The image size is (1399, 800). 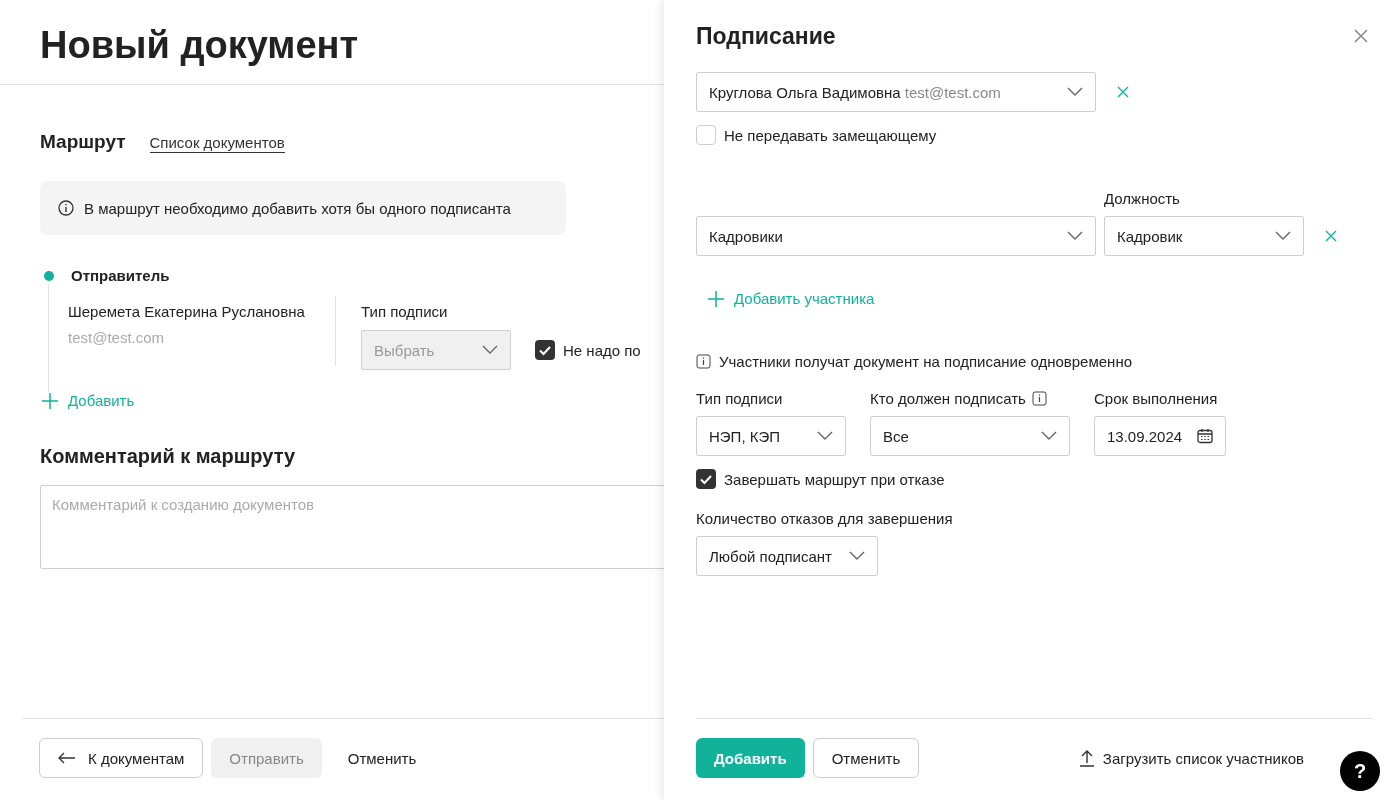 What do you see at coordinates (948, 398) in the screenshot?
I see `field-label: Кто должен подписать` at bounding box center [948, 398].